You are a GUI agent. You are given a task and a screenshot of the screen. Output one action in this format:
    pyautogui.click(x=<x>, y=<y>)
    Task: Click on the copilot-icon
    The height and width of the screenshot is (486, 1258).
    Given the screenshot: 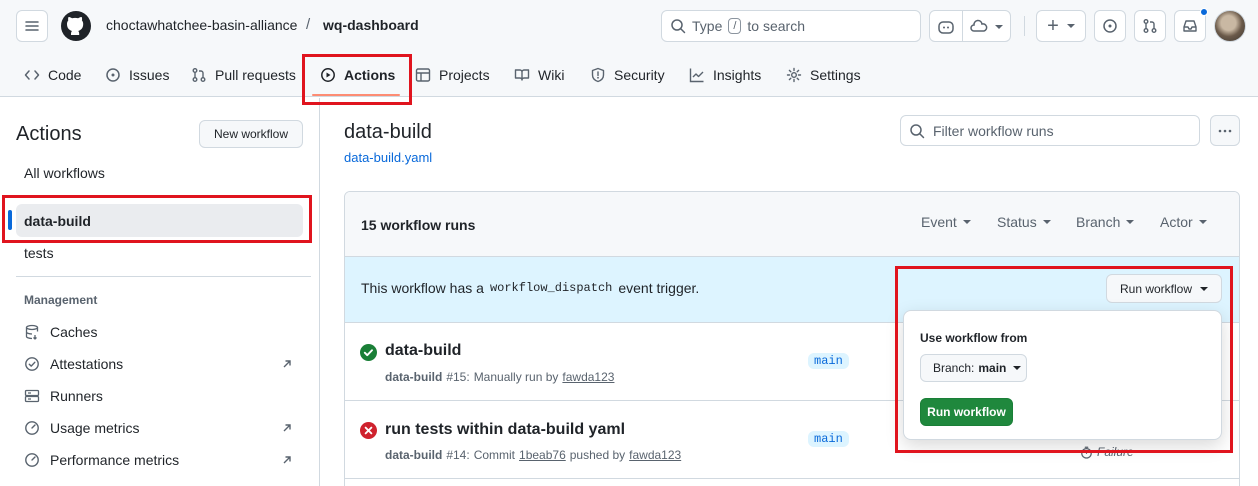 What is the action you would take?
    pyautogui.click(x=946, y=27)
    